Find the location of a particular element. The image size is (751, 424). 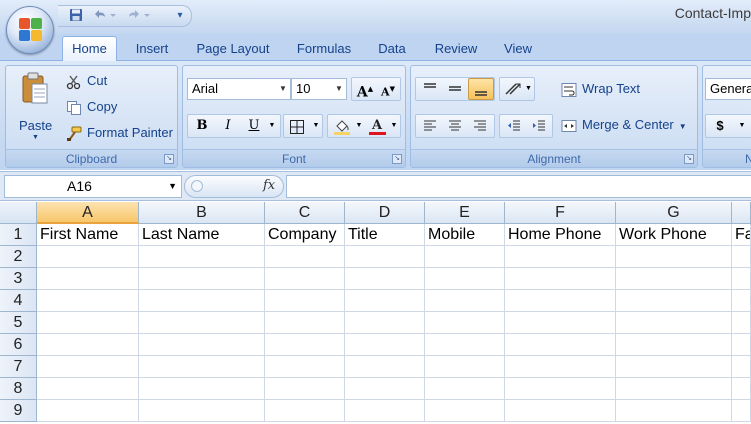

cell-c3 is located at coordinates (305, 279).